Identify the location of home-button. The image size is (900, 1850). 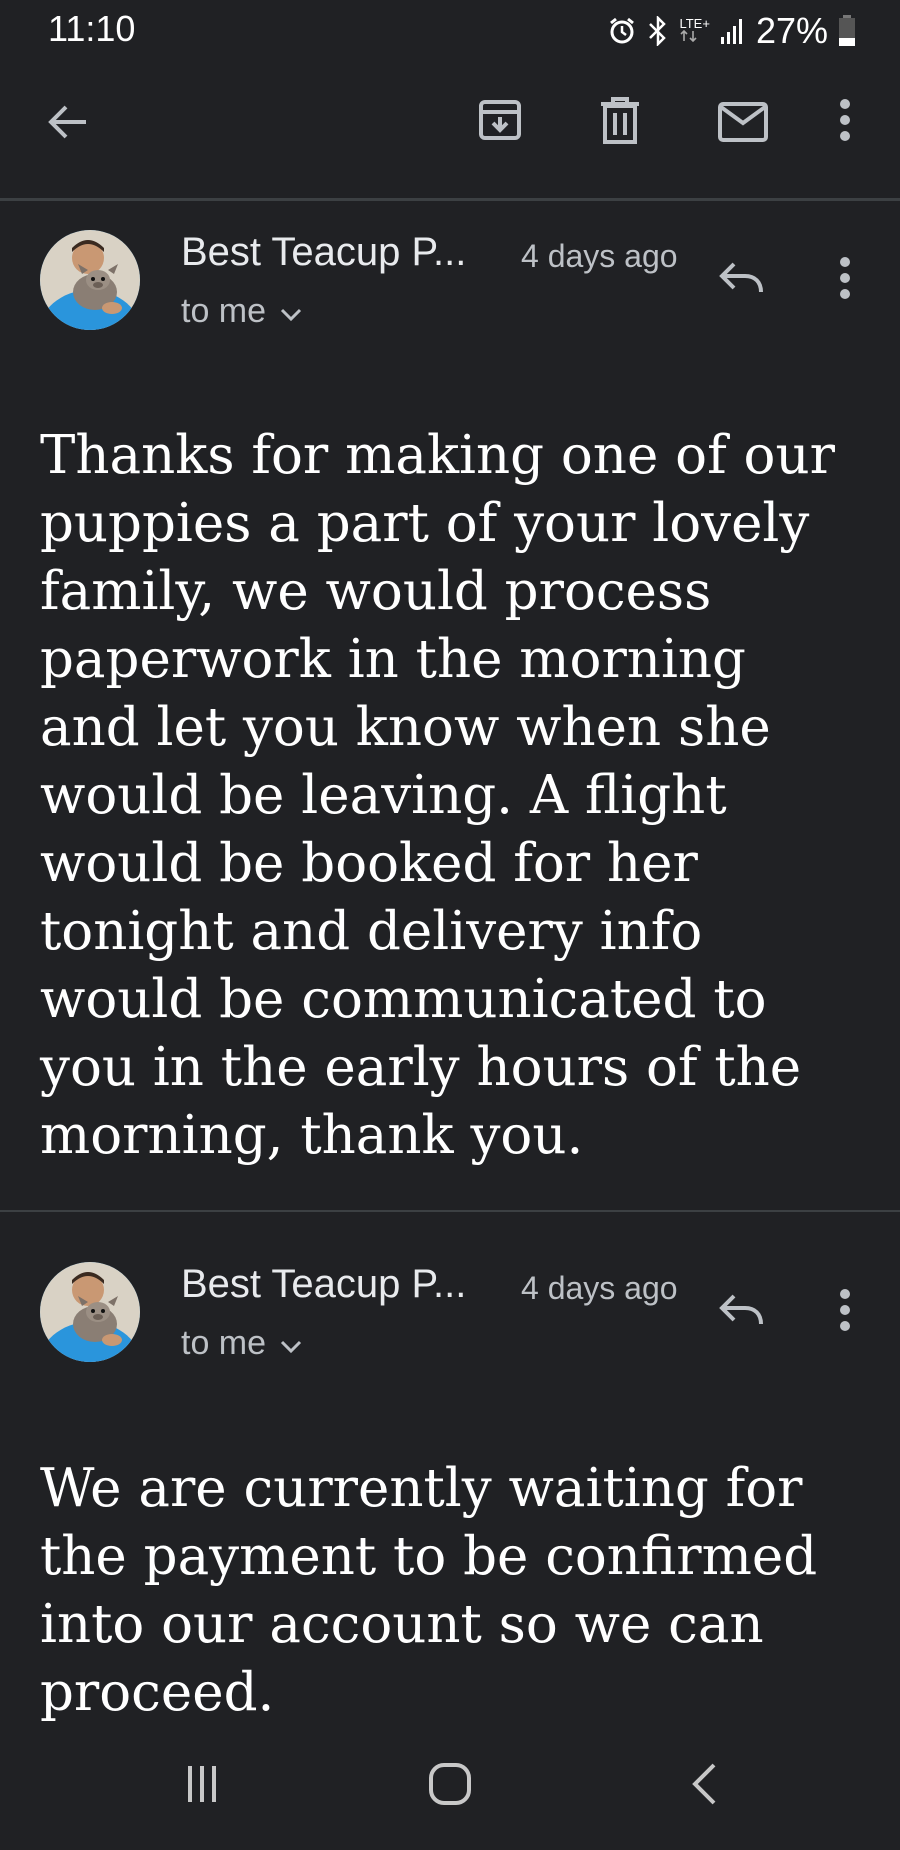
(450, 1786).